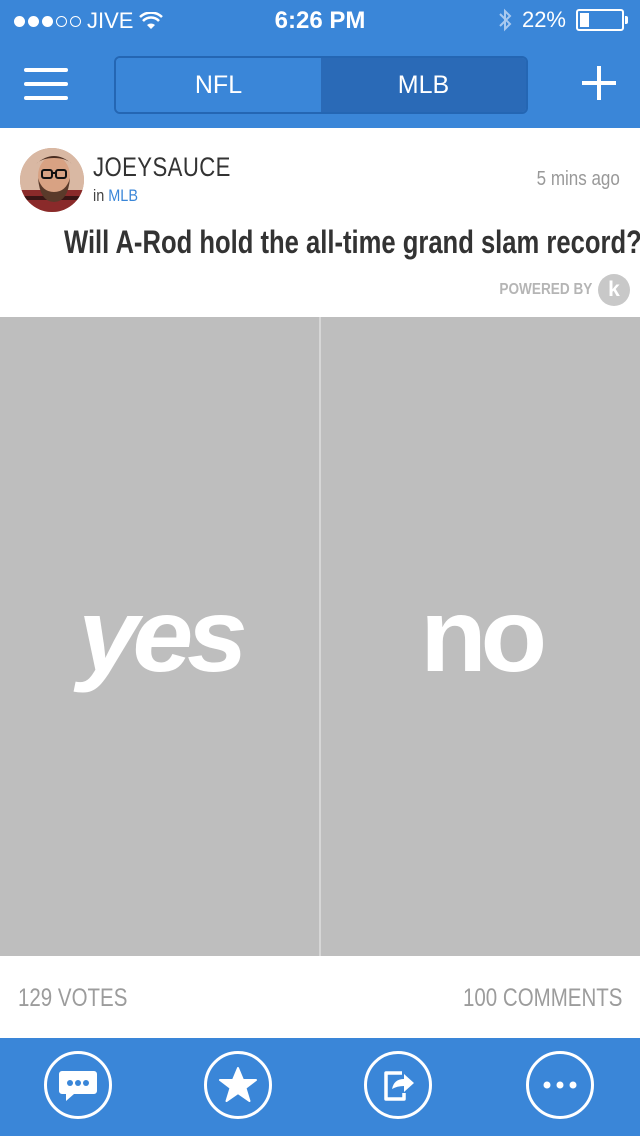  I want to click on chat-icon, so click(78, 1085).